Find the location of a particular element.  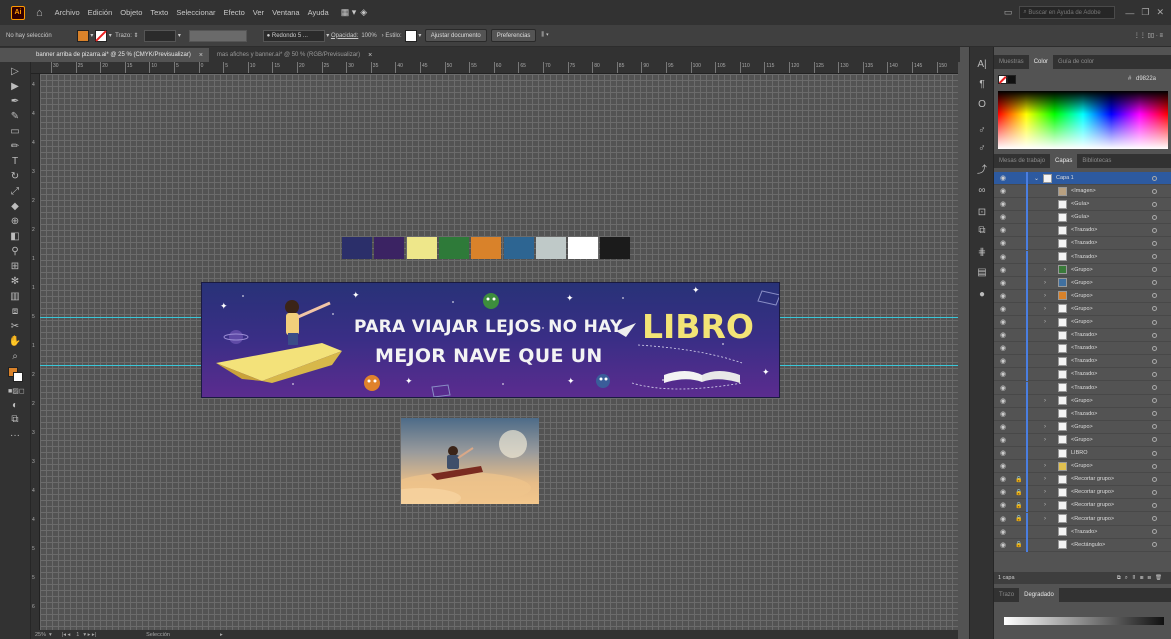

next-artboard-icon: ▾ ▸ ▸| is located at coordinates (89, 635).